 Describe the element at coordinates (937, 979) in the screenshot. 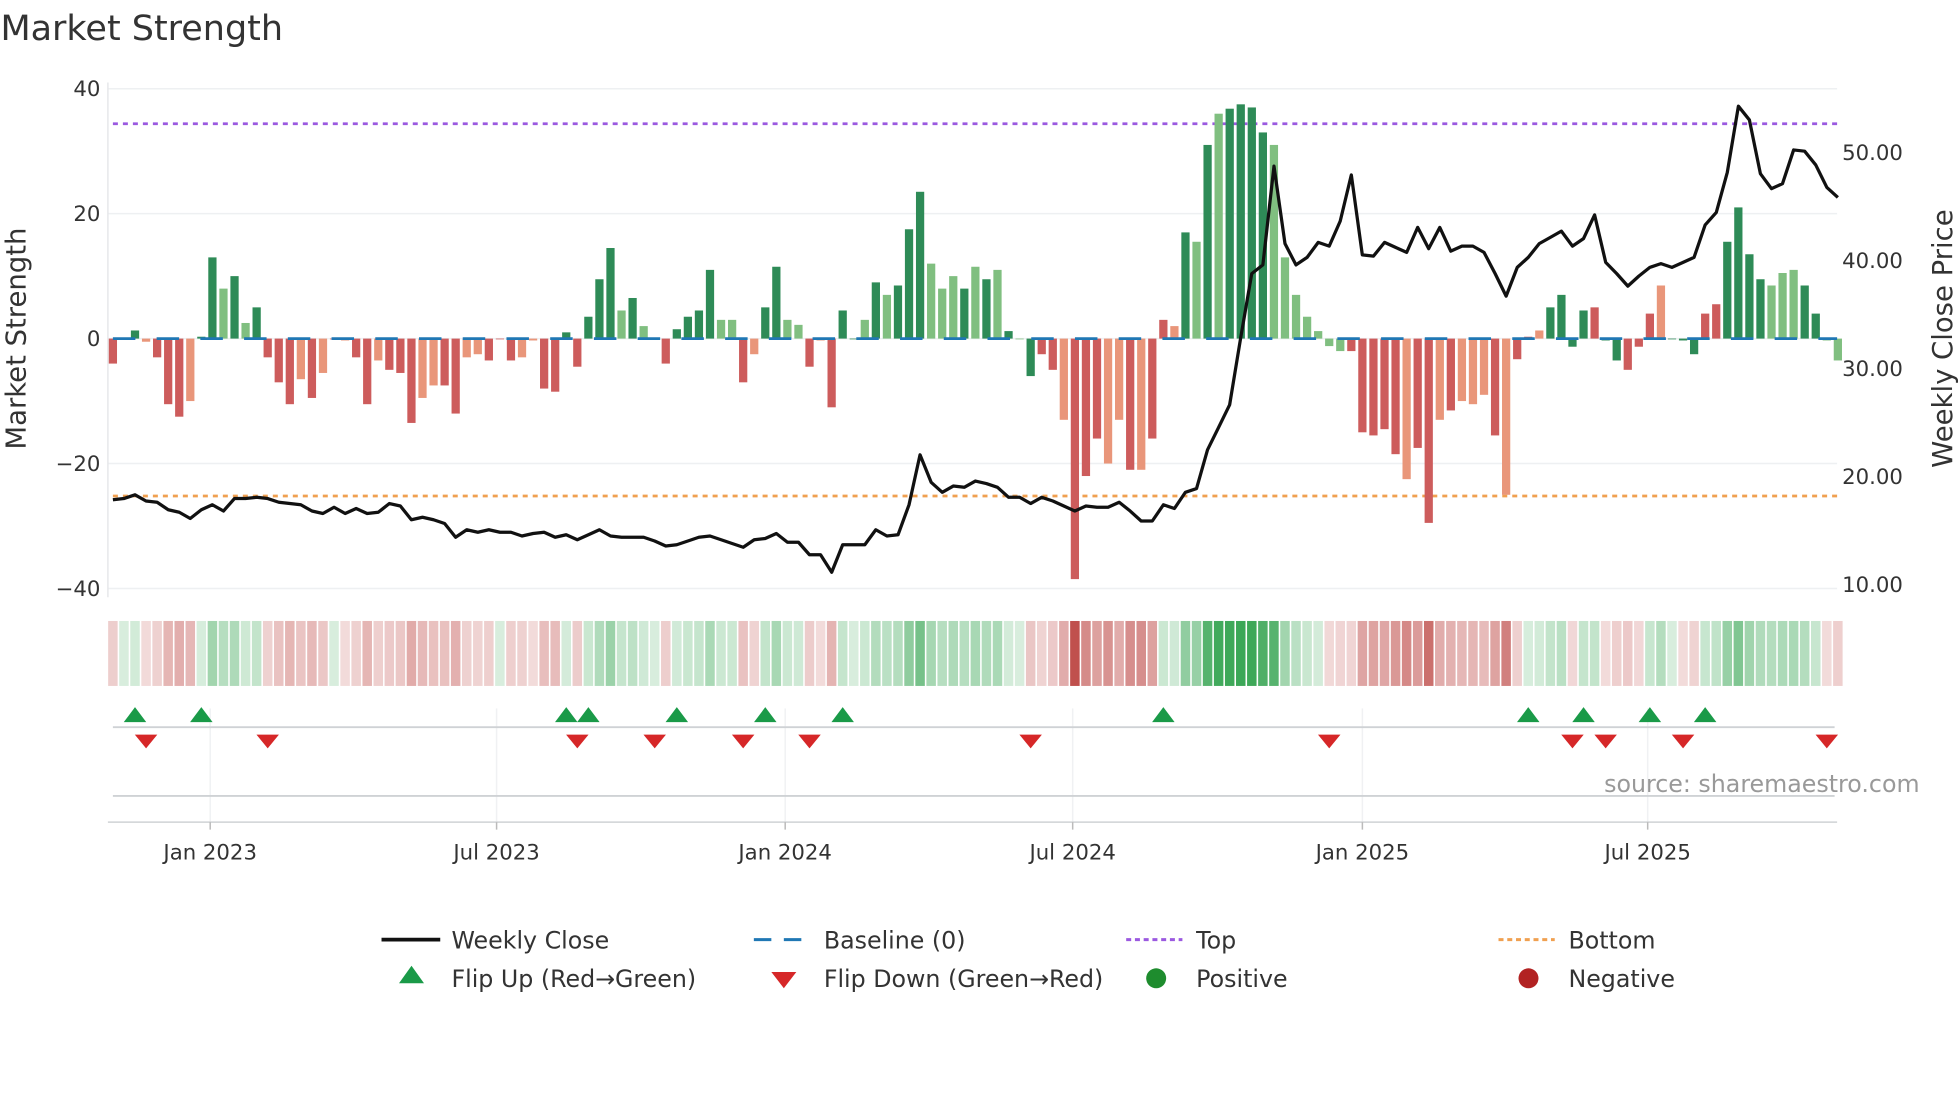

I see `legend-item-flip-down: Flip Down (Green→Red)` at that location.